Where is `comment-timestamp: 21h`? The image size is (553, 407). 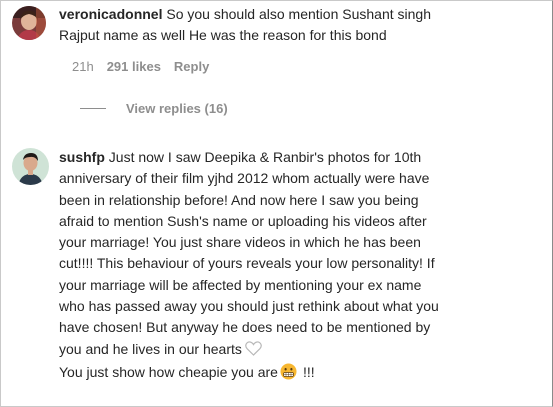 comment-timestamp: 21h is located at coordinates (83, 66).